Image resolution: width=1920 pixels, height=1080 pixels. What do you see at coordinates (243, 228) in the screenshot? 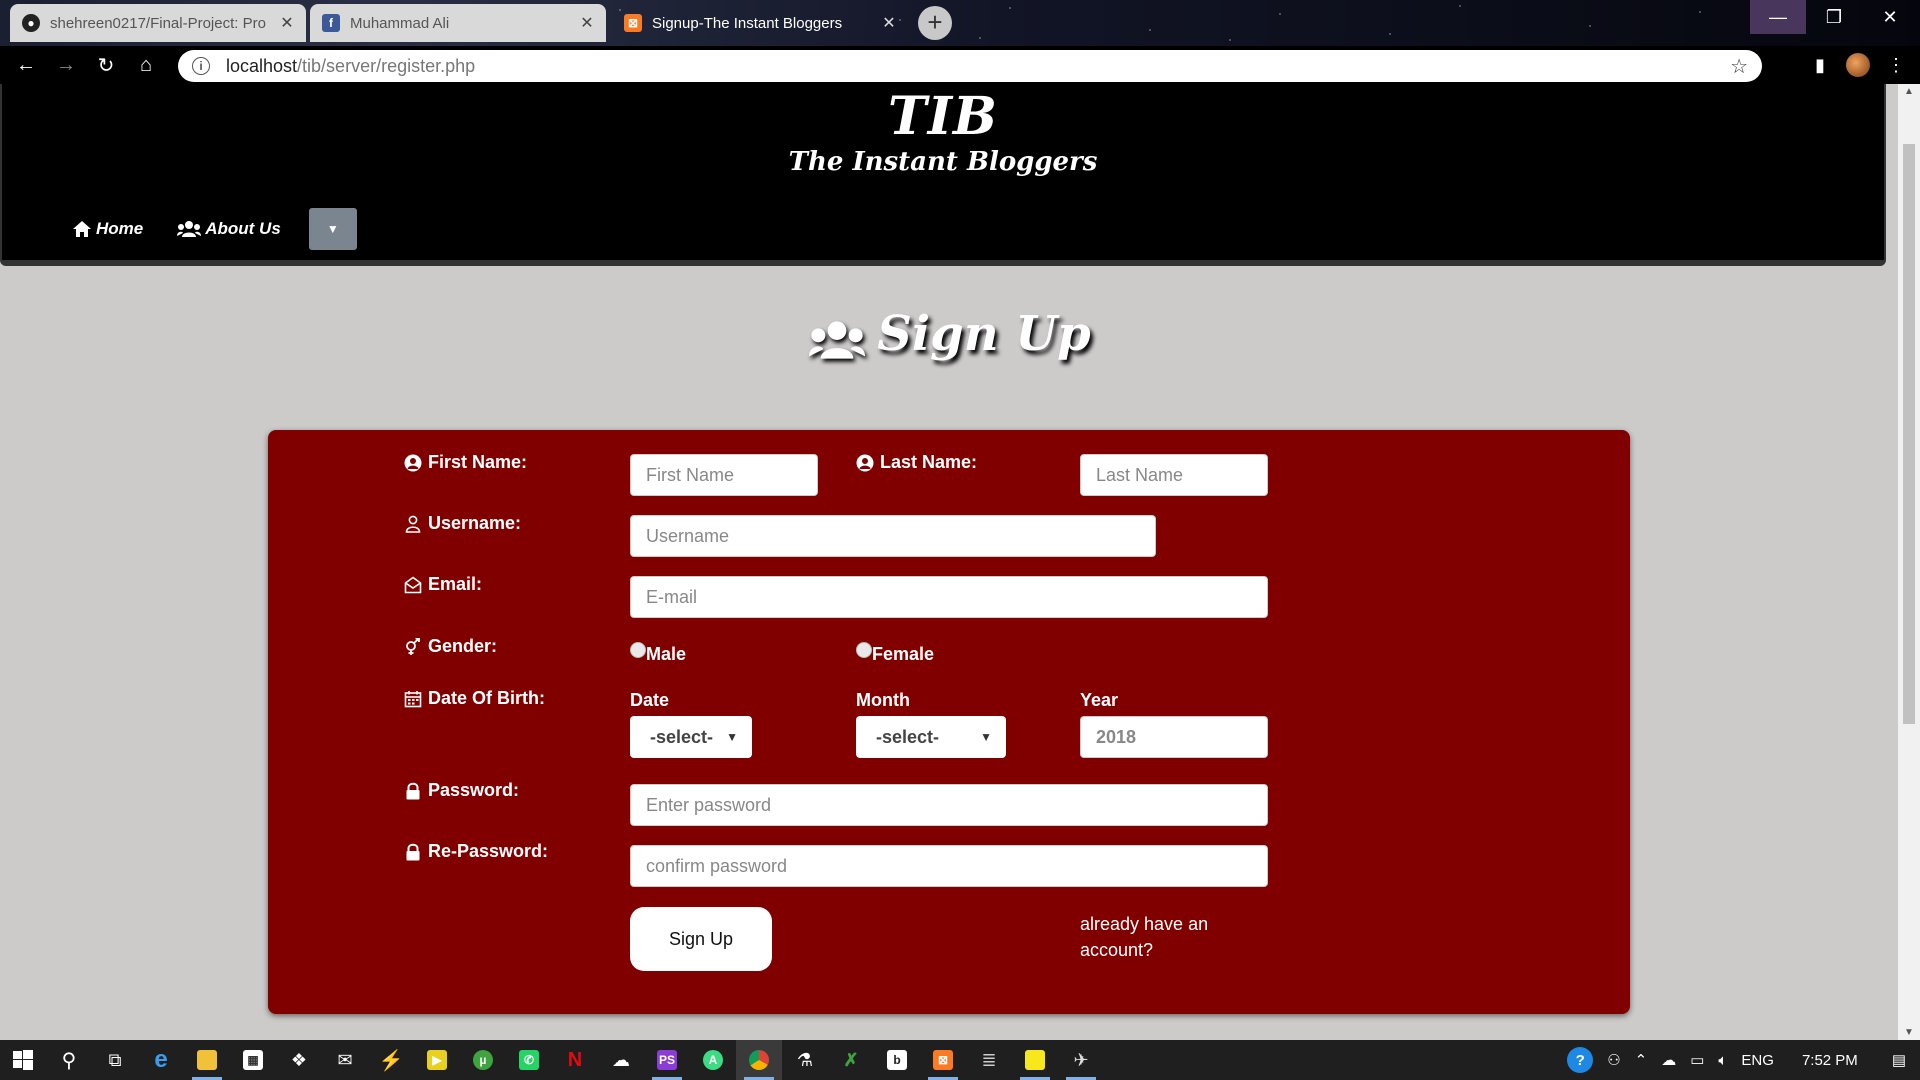
I see `nav-about-label: About Us` at bounding box center [243, 228].